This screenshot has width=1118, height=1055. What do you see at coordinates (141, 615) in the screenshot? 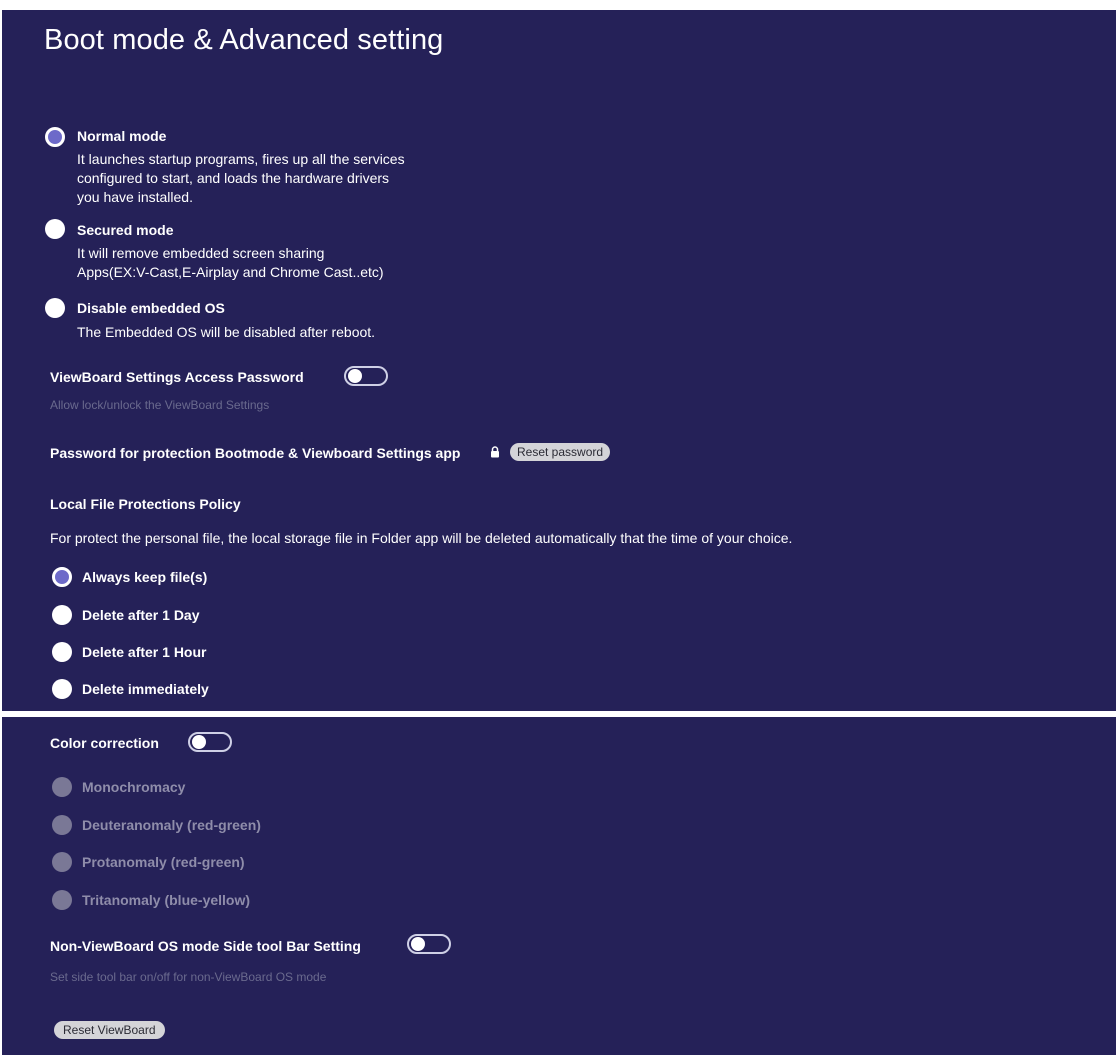
I see `file-option-label: Delete after 1 Day` at bounding box center [141, 615].